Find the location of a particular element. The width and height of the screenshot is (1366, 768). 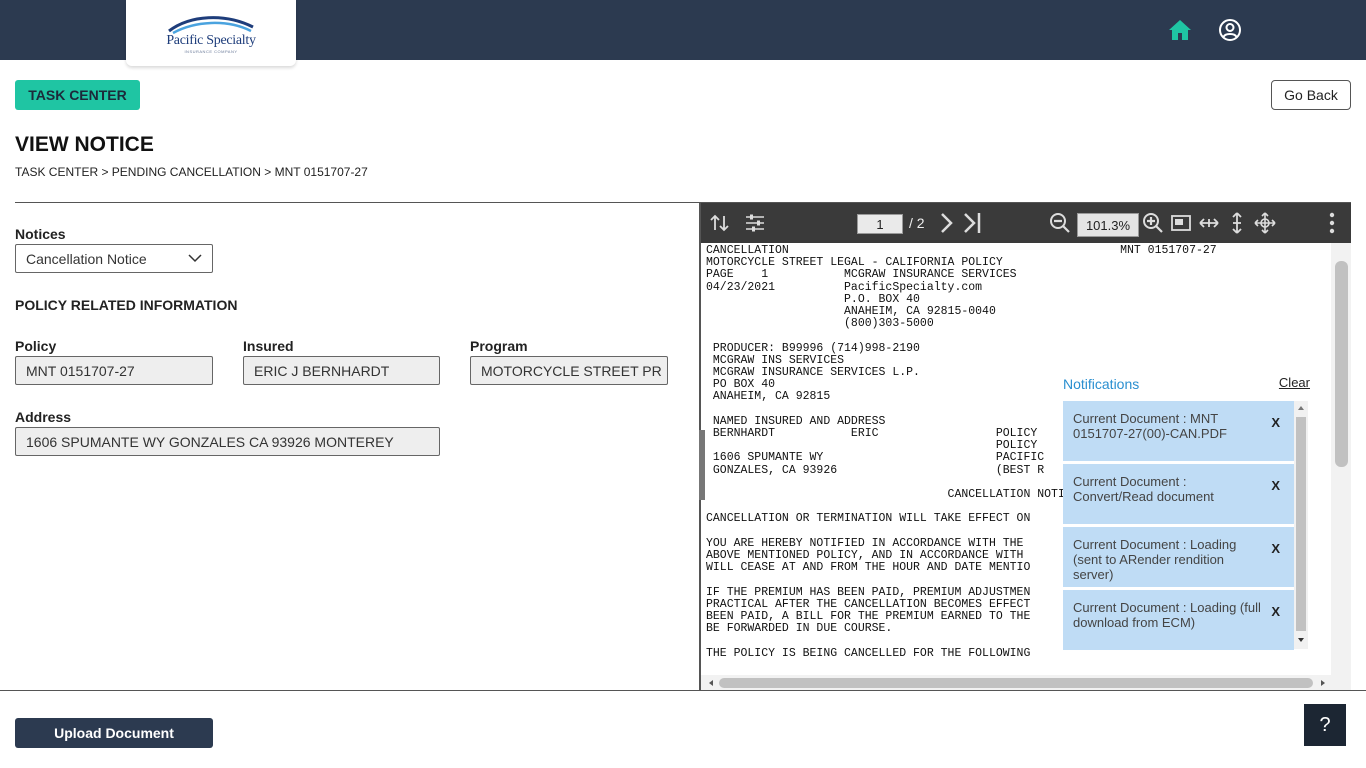

program-field: MOTORCYCLE STREET PR is located at coordinates (569, 370).